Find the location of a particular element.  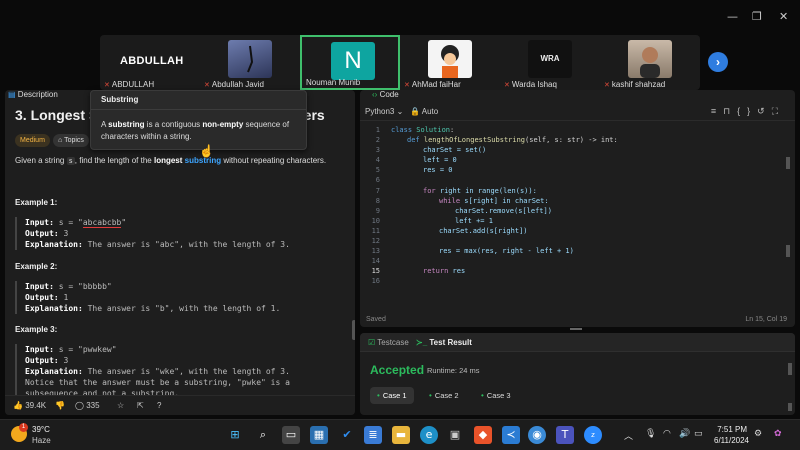

vscode-icon: ≺ is located at coordinates (511, 435).